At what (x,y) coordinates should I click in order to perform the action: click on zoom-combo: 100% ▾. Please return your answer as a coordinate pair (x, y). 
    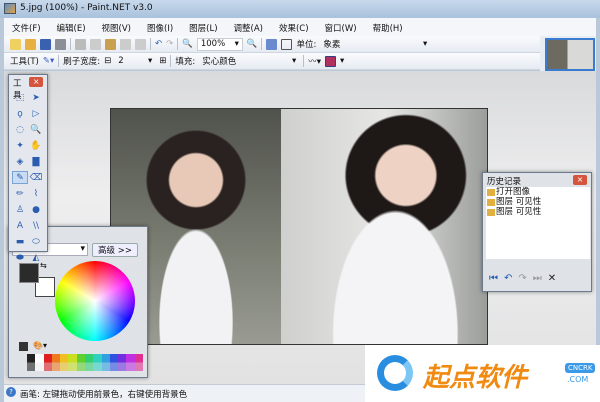
    Looking at the image, I should click on (219, 44).